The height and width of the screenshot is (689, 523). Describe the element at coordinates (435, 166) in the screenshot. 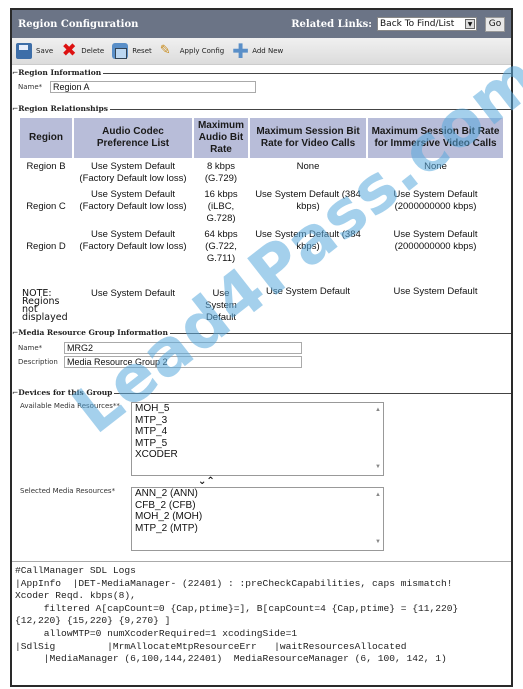

I see `immersive-bitrate-cell: None` at that location.